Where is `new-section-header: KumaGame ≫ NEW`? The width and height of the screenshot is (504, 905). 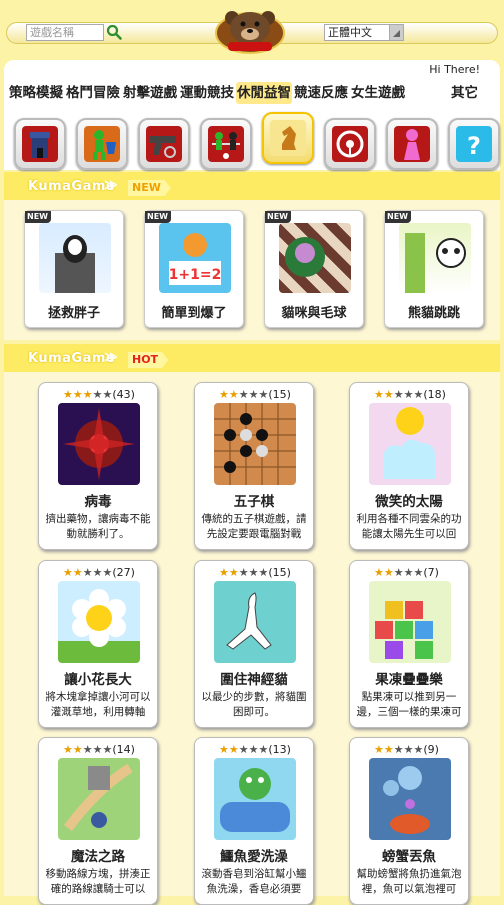 new-section-header: KumaGame ≫ NEW is located at coordinates (252, 187).